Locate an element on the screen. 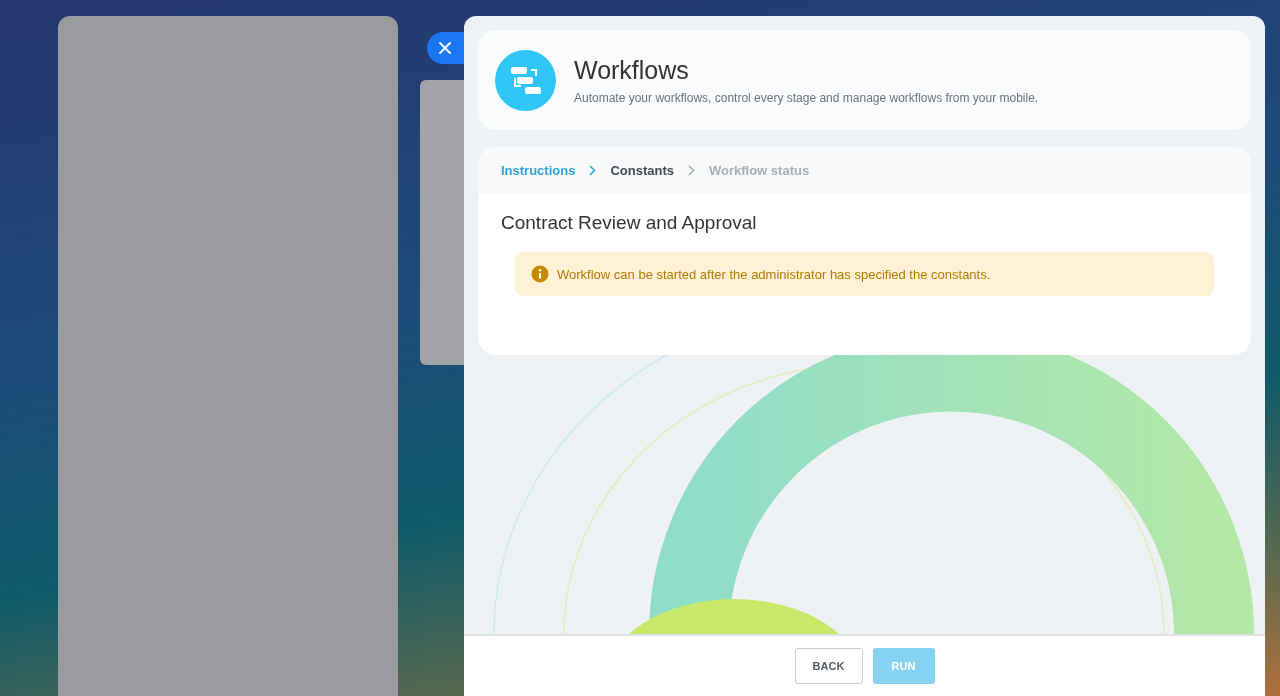 This screenshot has width=1280, height=696. step-link: Workflow status is located at coordinates (759, 170).